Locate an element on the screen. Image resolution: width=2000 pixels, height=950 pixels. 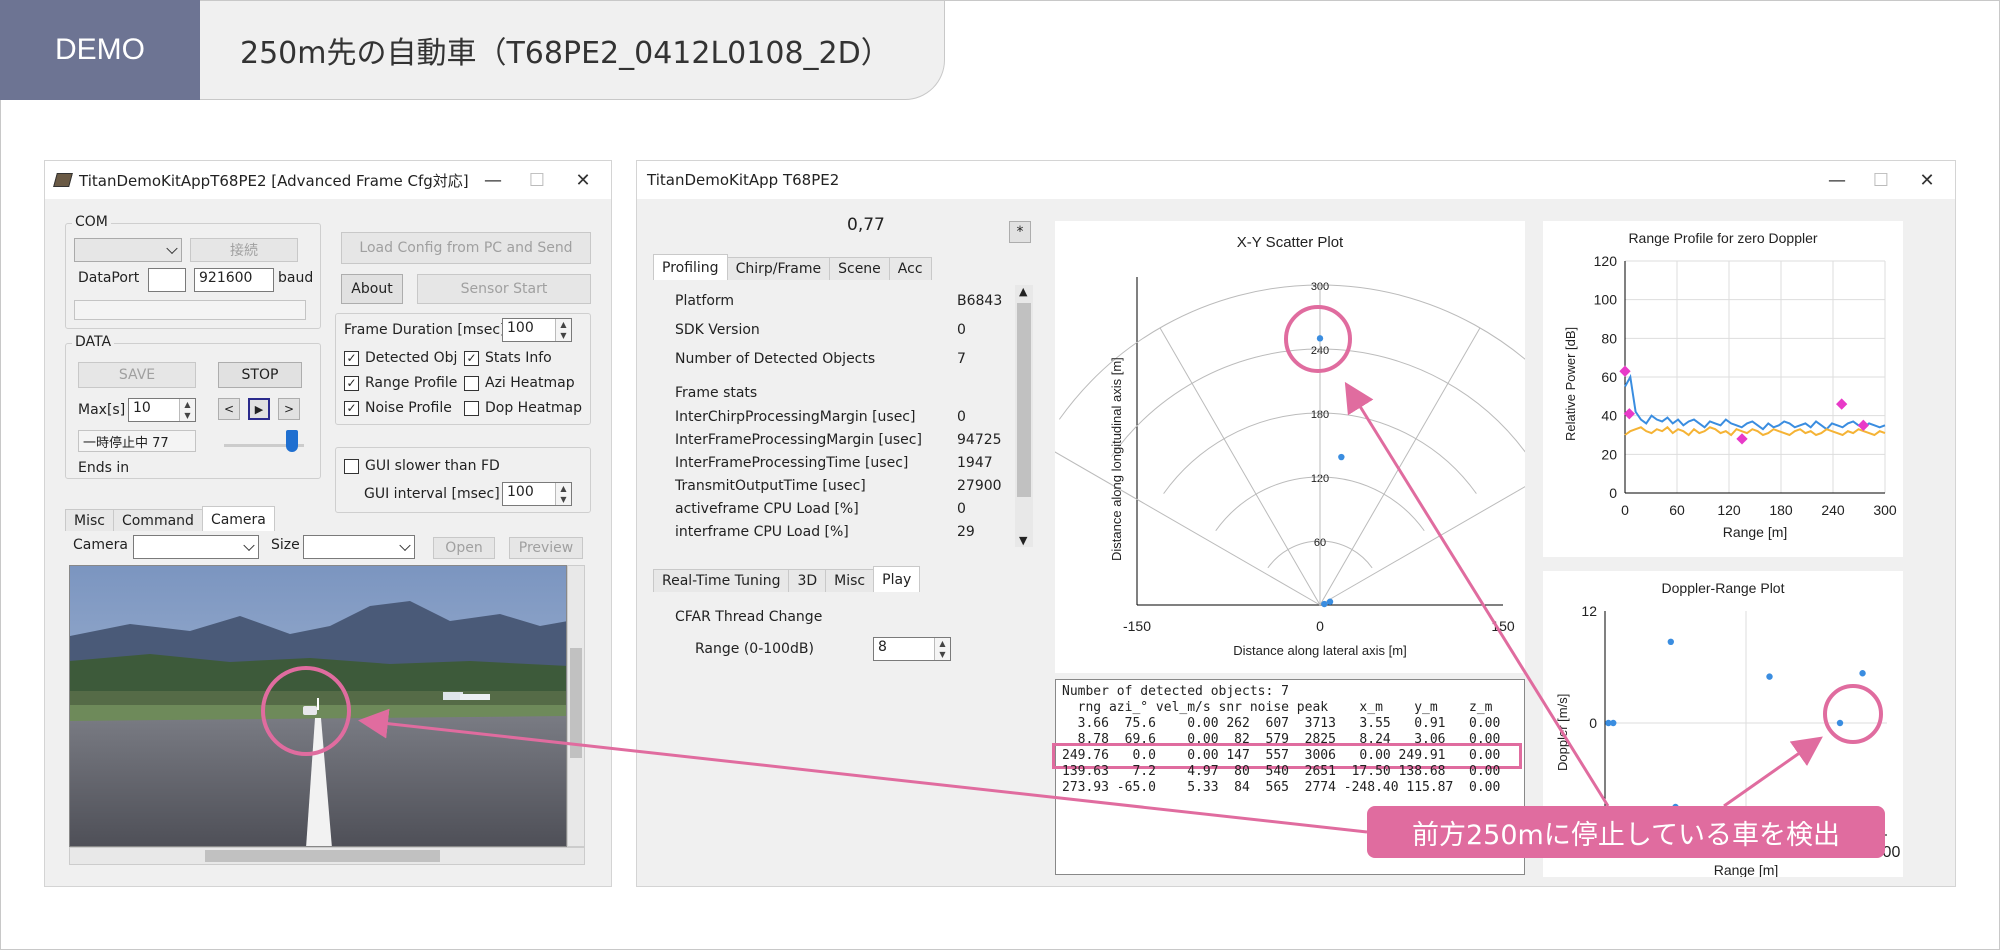
highlight-circle-xy is located at coordinates (1318, 339).